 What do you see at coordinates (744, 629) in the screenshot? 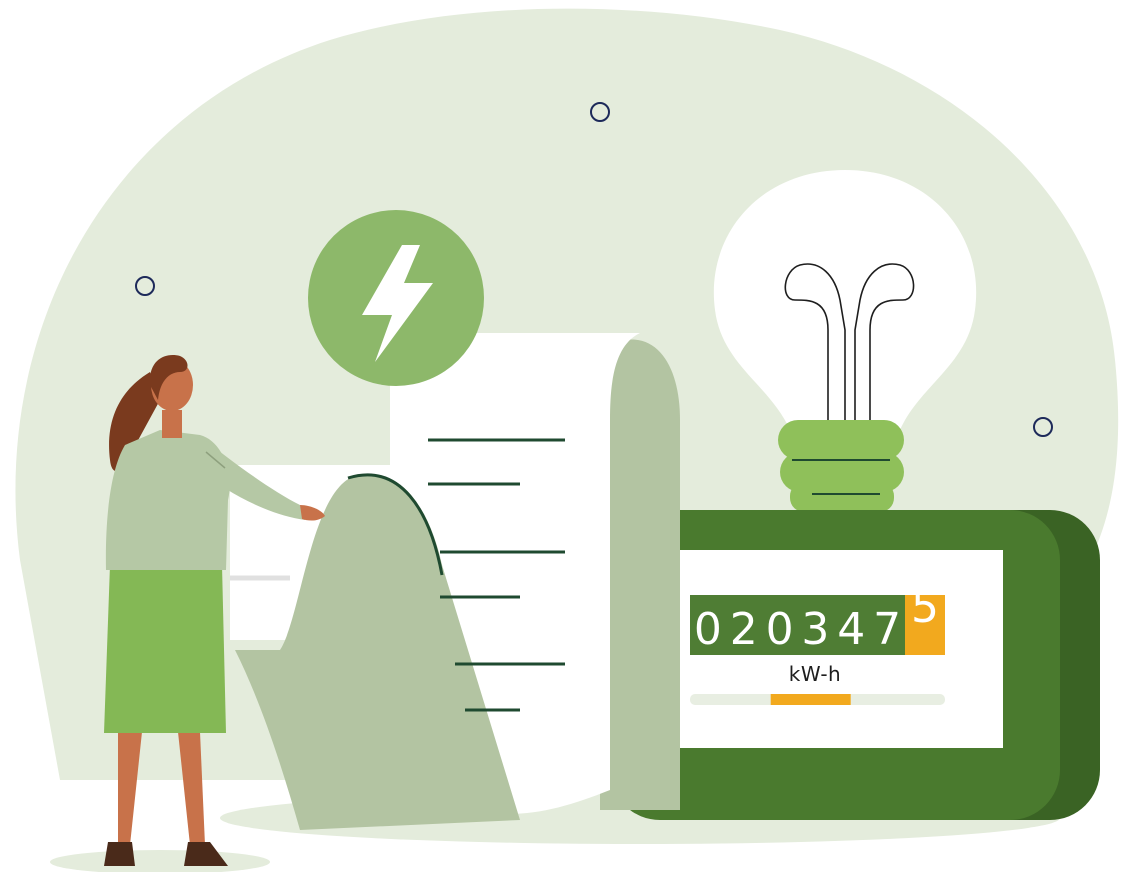
I see `meter-digit: 2` at bounding box center [744, 629].